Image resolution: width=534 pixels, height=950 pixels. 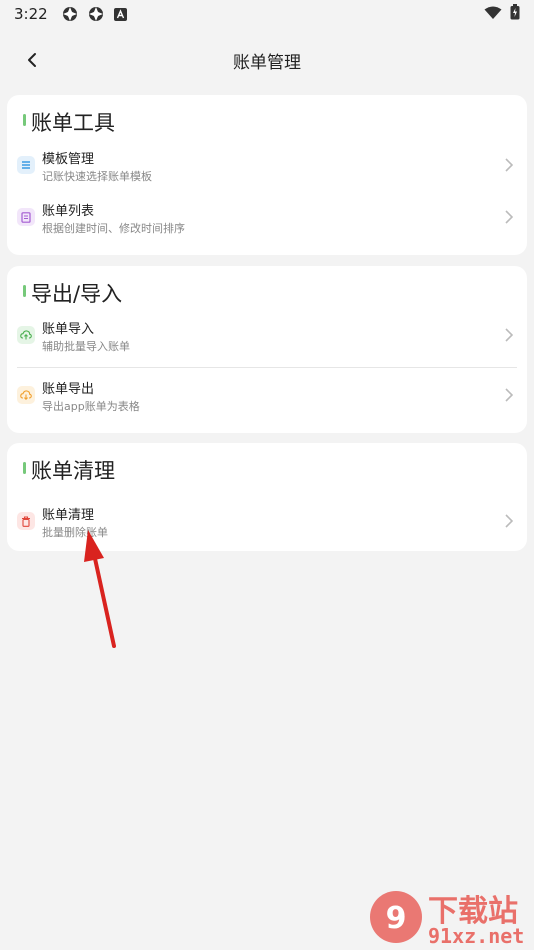 What do you see at coordinates (396, 918) in the screenshot?
I see `svg-text: 9` at bounding box center [396, 918].